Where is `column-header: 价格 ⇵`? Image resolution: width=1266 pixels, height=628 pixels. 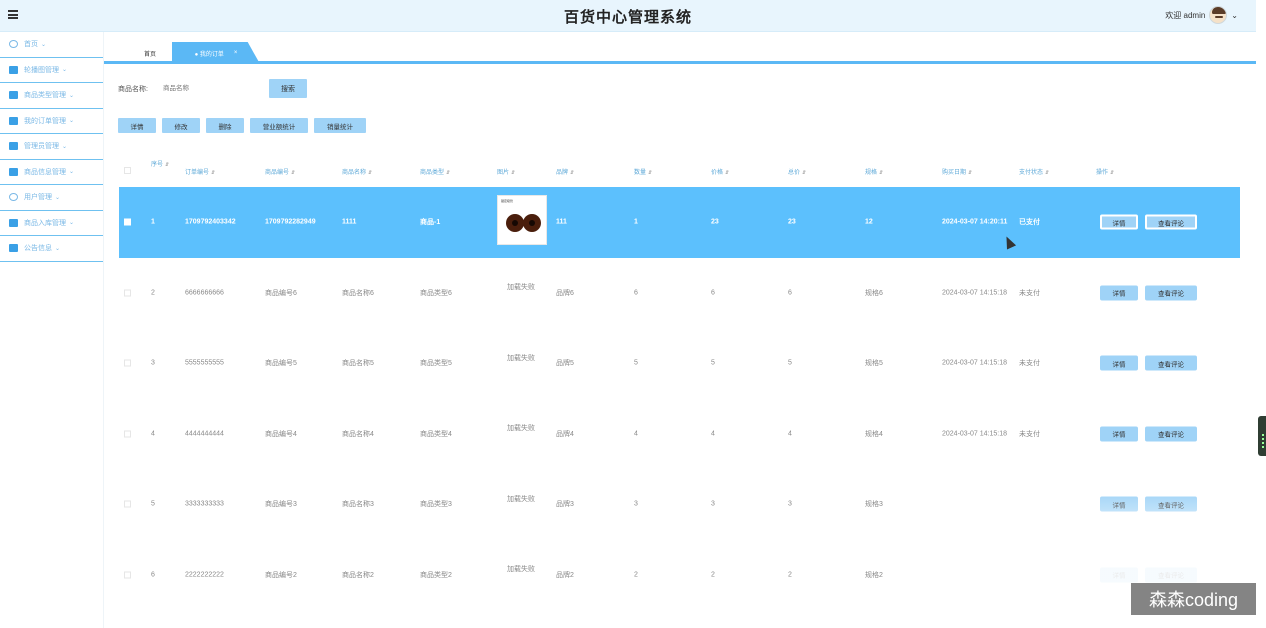 column-header: 价格 ⇵ is located at coordinates (720, 171).